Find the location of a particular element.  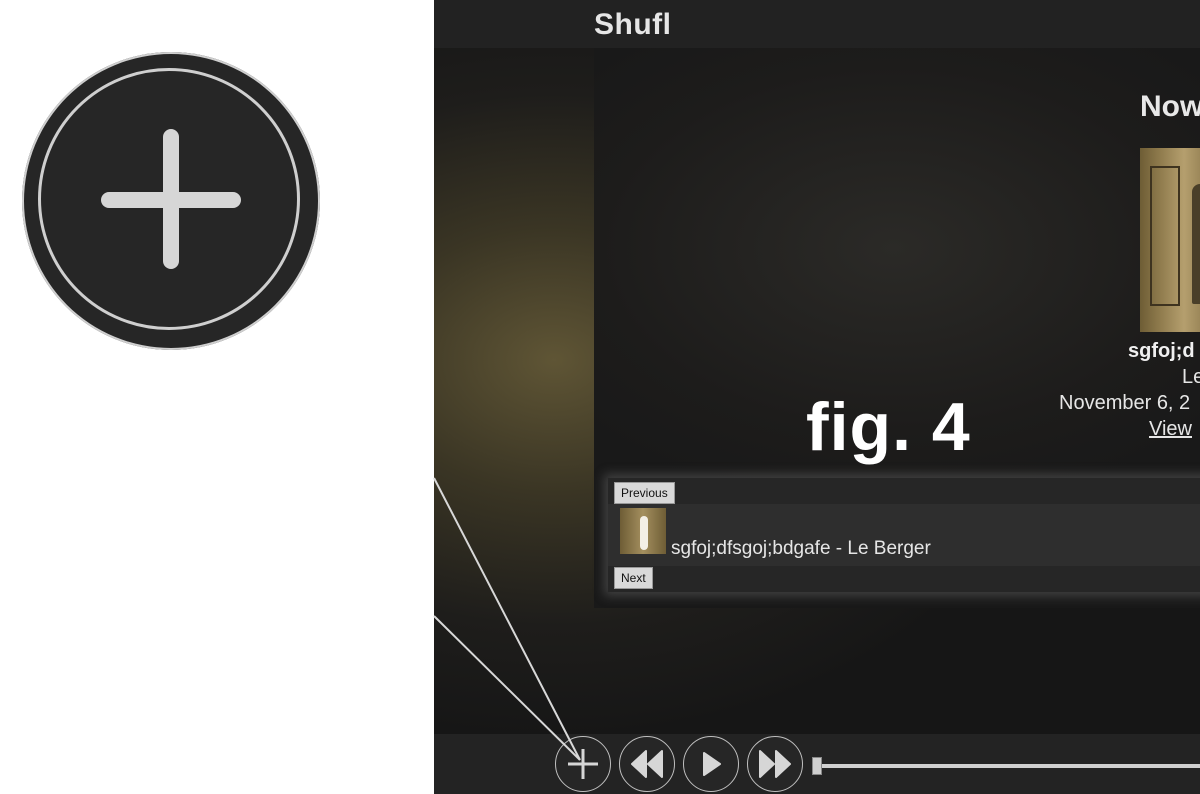

now-playing-artist: Le is located at coordinates (1191, 377).